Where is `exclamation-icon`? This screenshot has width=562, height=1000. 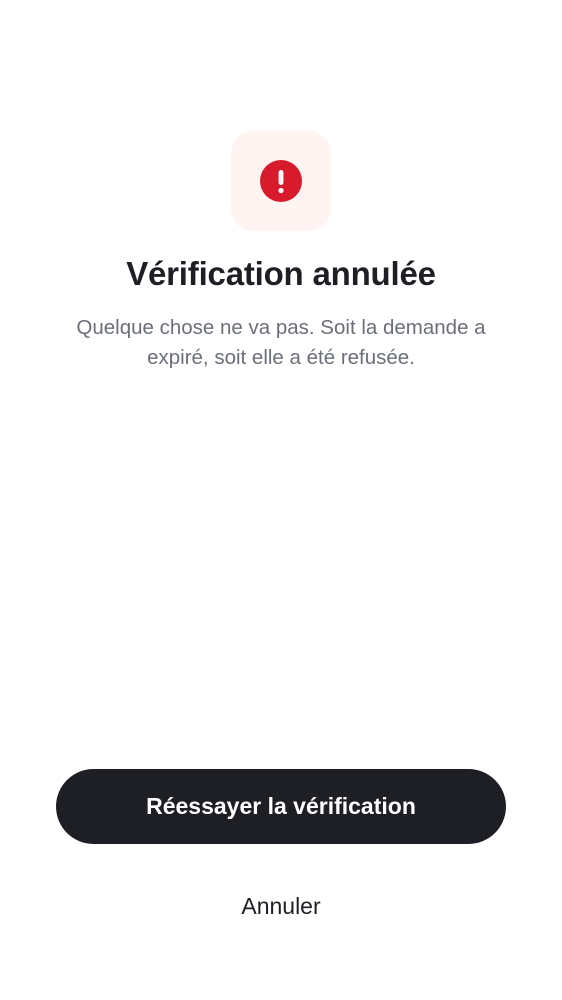 exclamation-icon is located at coordinates (281, 182).